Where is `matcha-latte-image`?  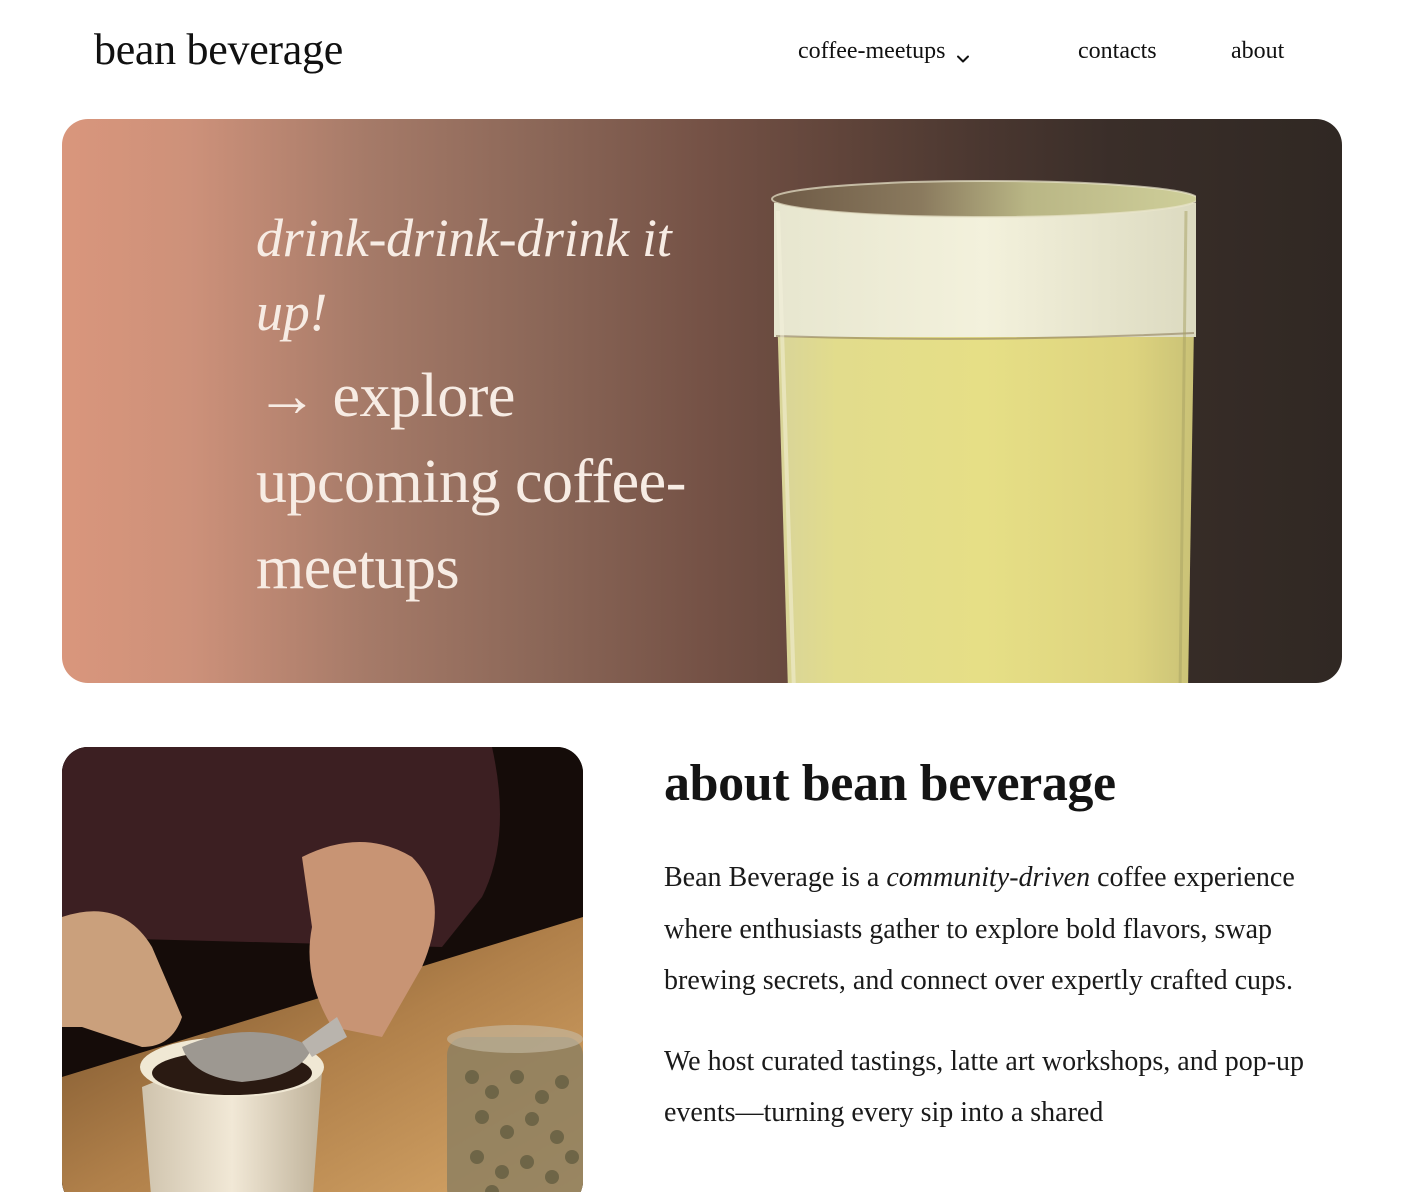 matcha-latte-image is located at coordinates (982, 427).